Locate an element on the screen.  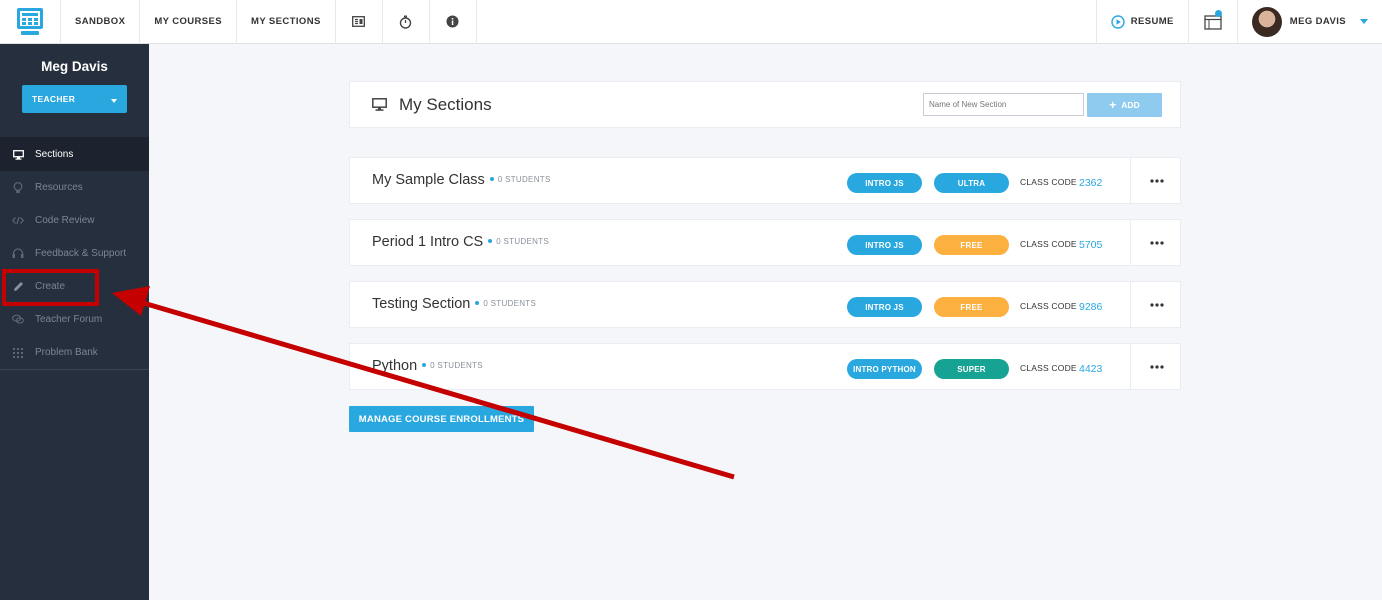
info-icon-button is located at coordinates (453, 21).